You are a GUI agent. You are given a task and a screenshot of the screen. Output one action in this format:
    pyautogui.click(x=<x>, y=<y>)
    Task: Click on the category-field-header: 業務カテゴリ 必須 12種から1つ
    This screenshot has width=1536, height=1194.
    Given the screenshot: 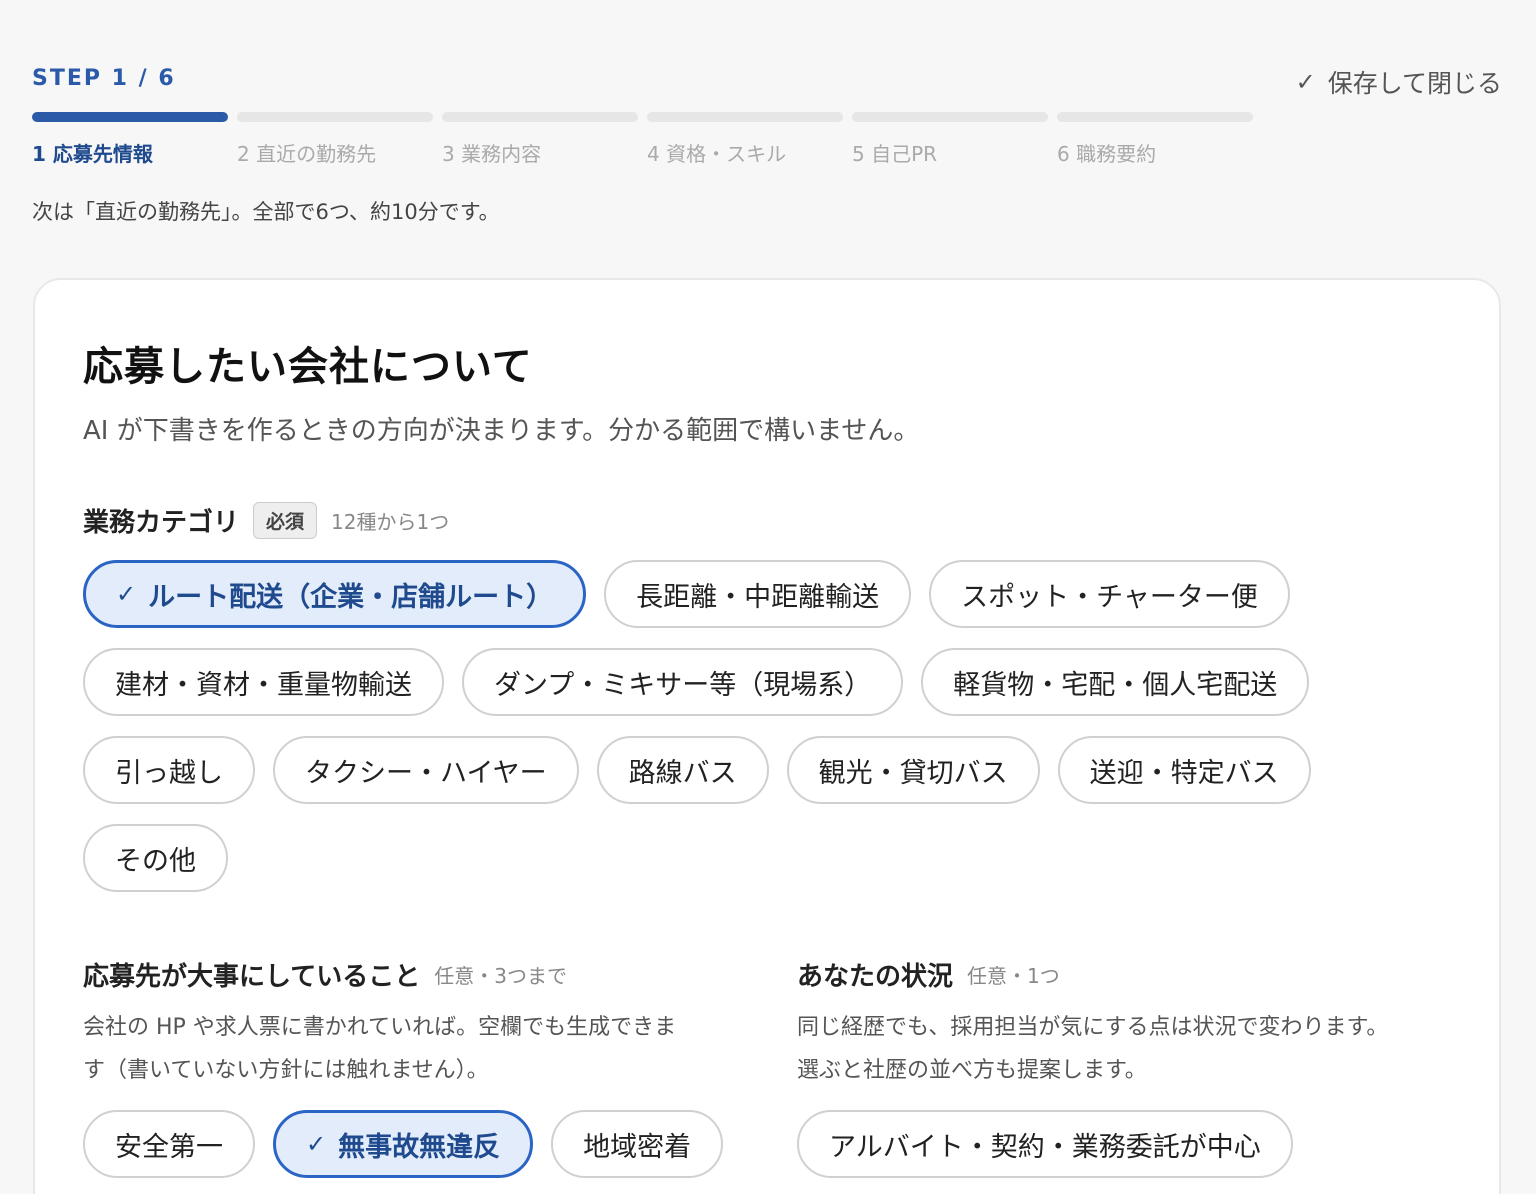 What is the action you would take?
    pyautogui.click(x=266, y=520)
    